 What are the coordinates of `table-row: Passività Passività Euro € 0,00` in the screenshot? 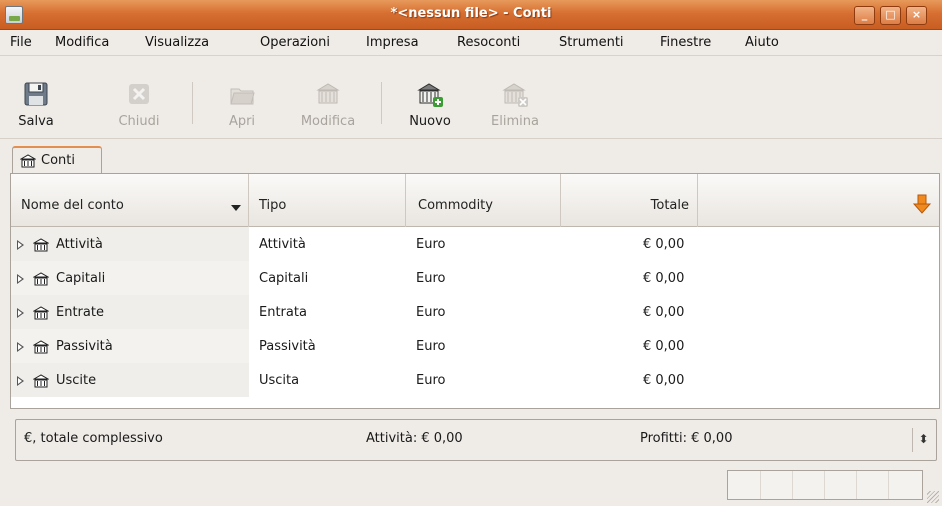 It's located at (475, 346).